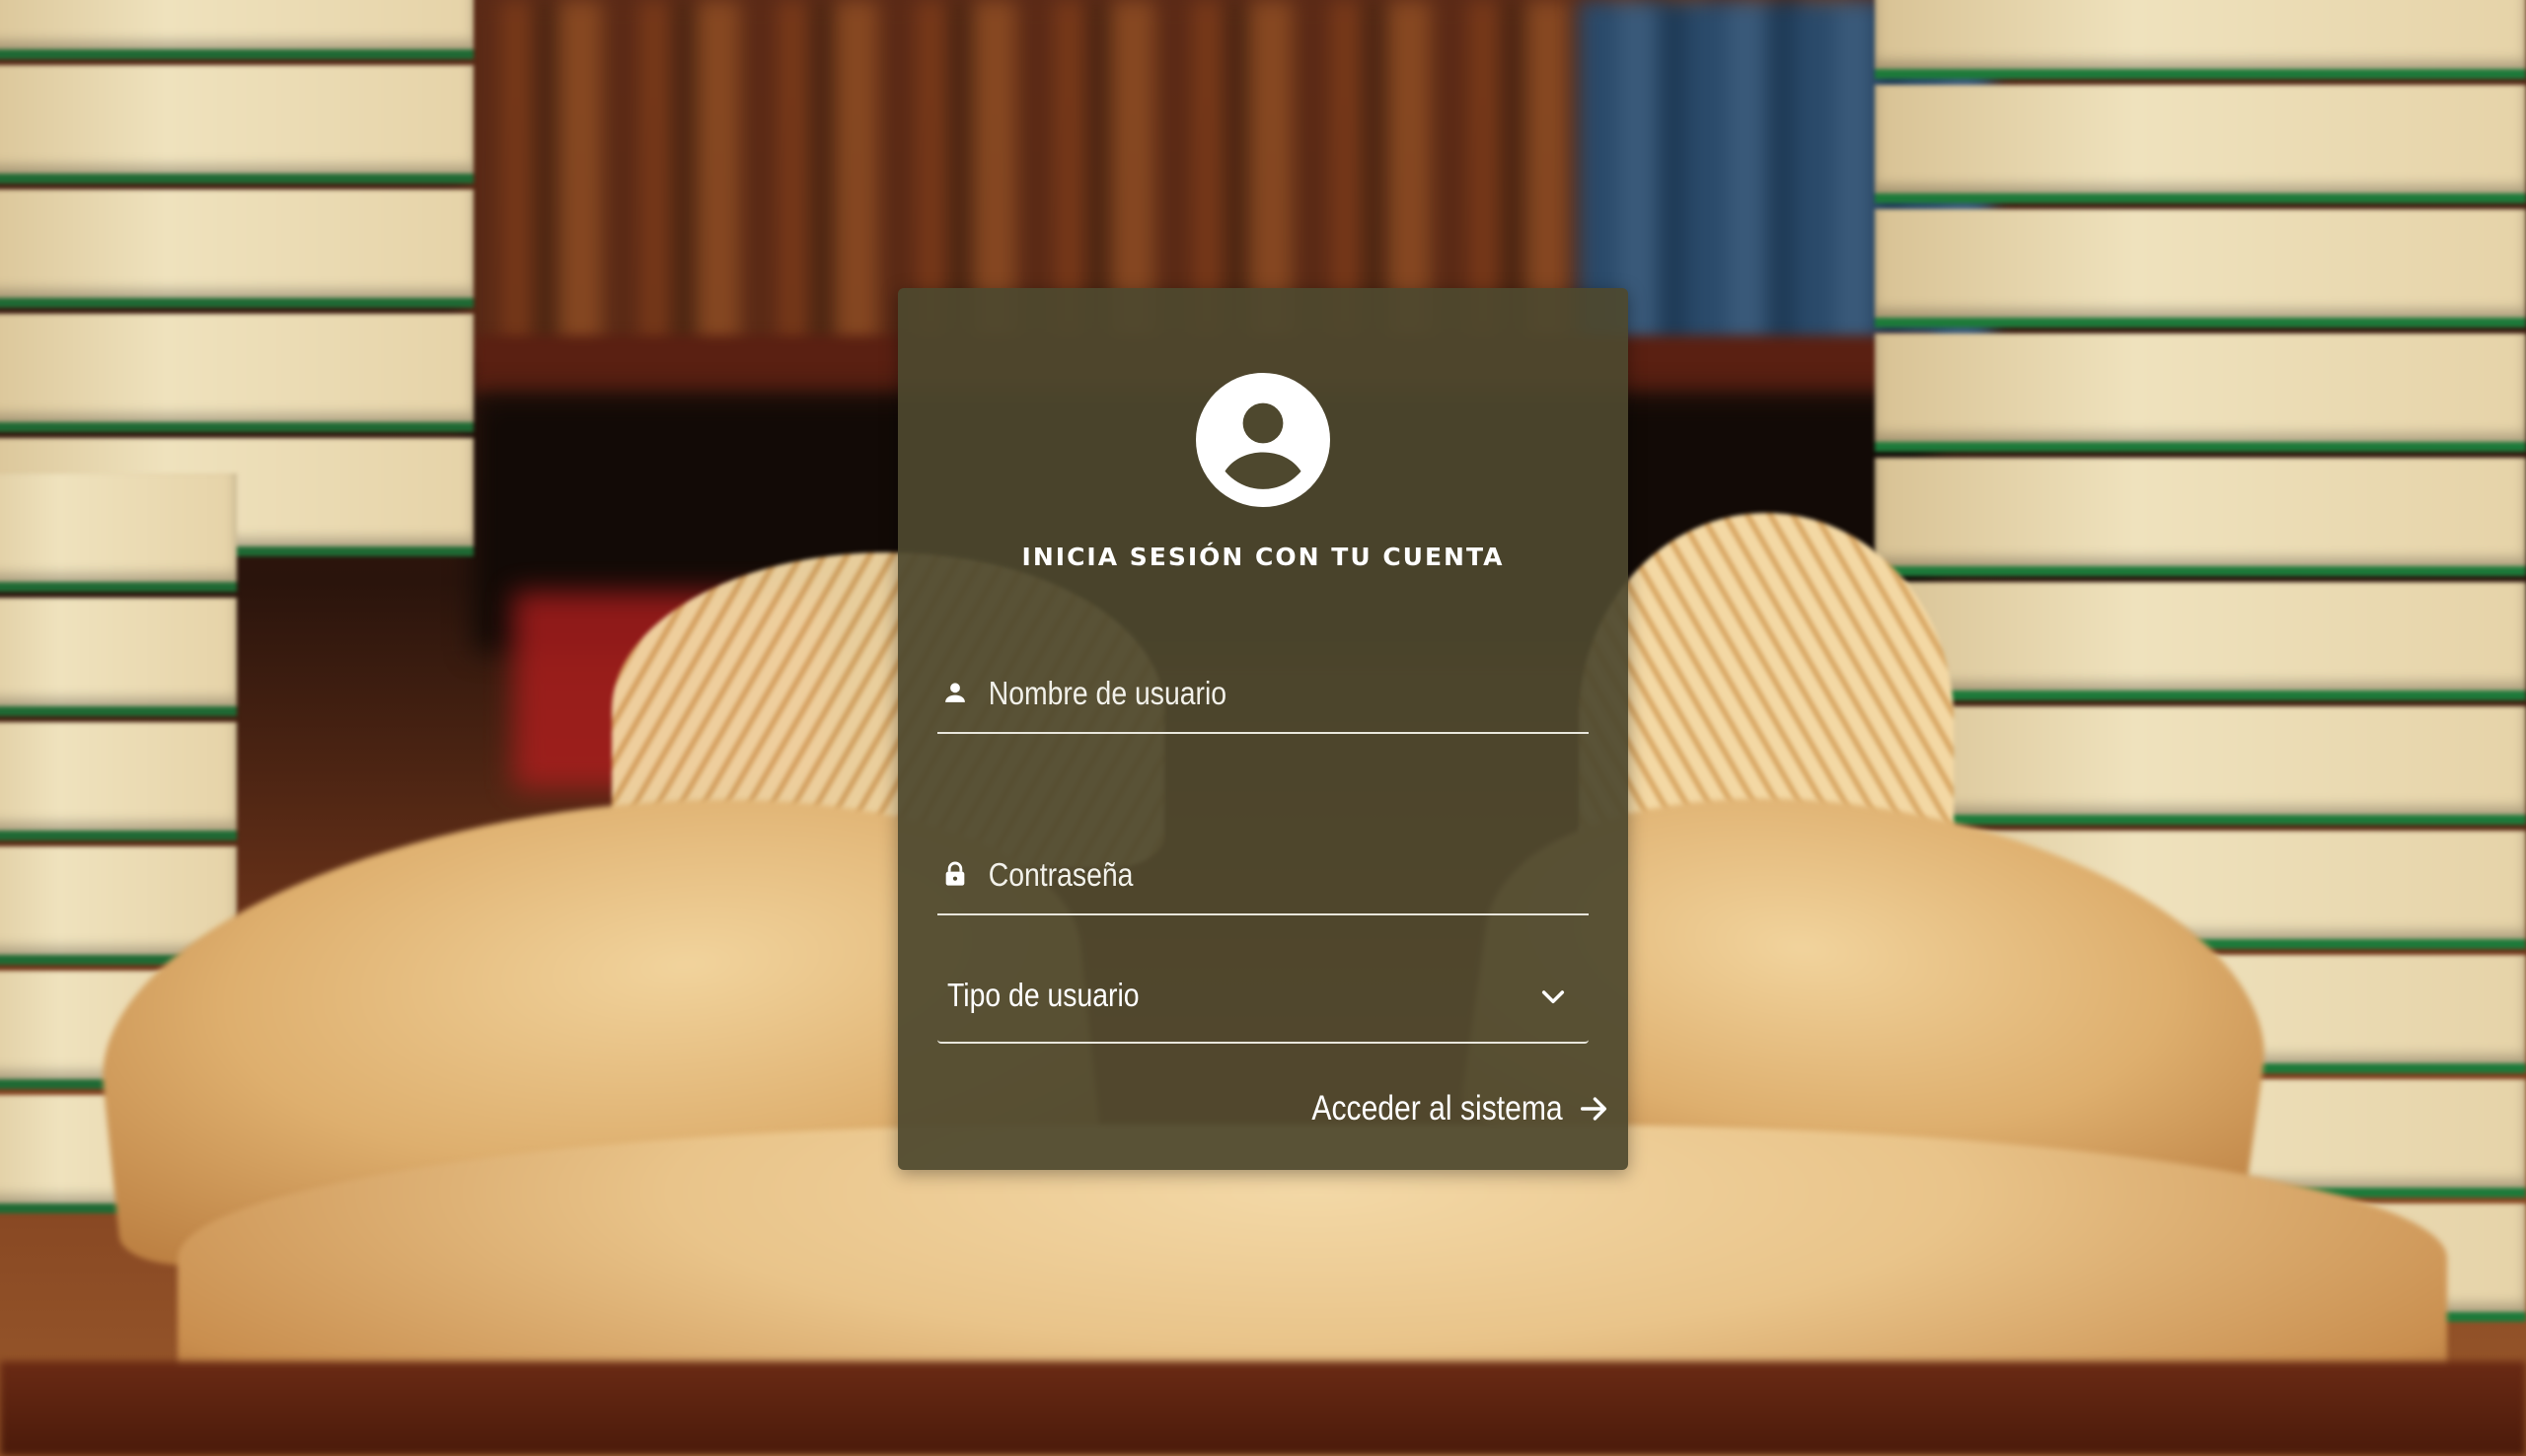 This screenshot has height=1456, width=2526. I want to click on login-submit-button: Acceder al sistema, so click(1440, 1108).